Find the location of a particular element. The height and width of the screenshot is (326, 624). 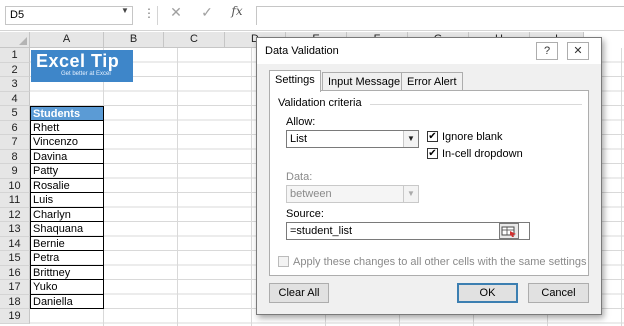

in-cell-dropdown-label: In-cell dropdown is located at coordinates (482, 154).